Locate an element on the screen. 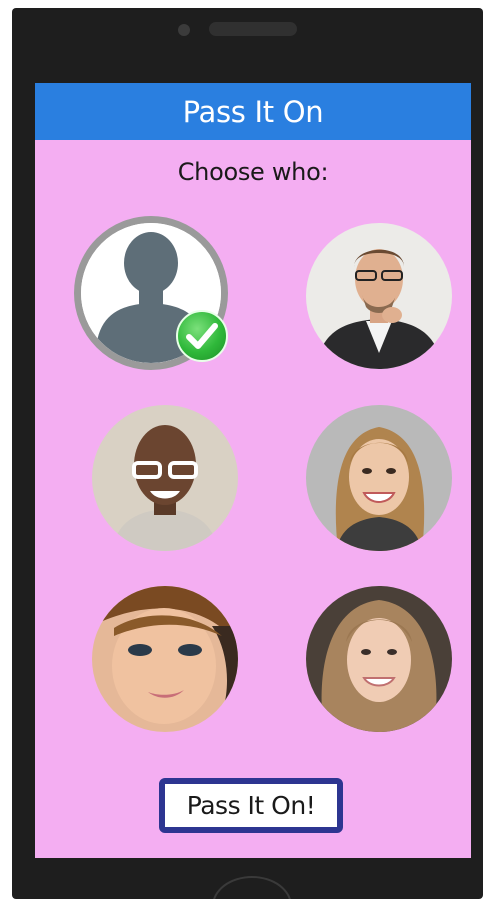 This screenshot has height=899, width=484. page-title: Pass It On is located at coordinates (253, 111).